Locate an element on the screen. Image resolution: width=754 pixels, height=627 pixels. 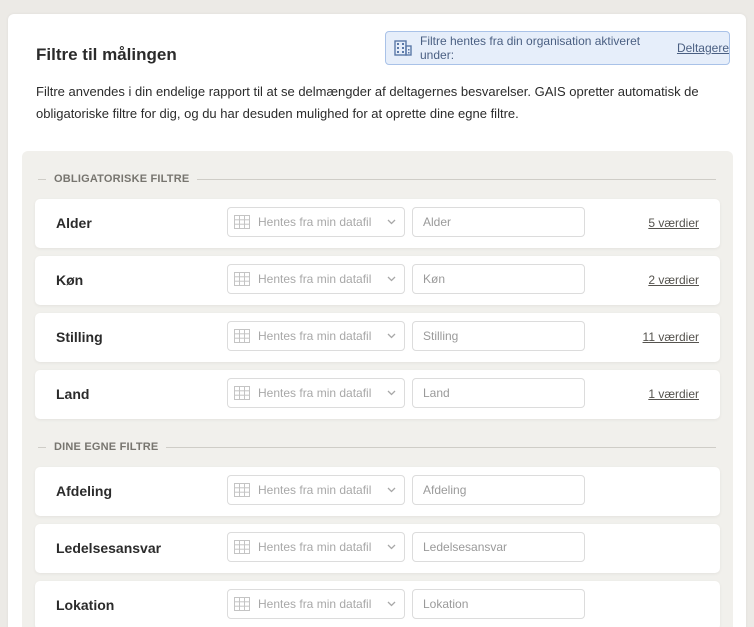
values-link: 11 værdier is located at coordinates (671, 337).